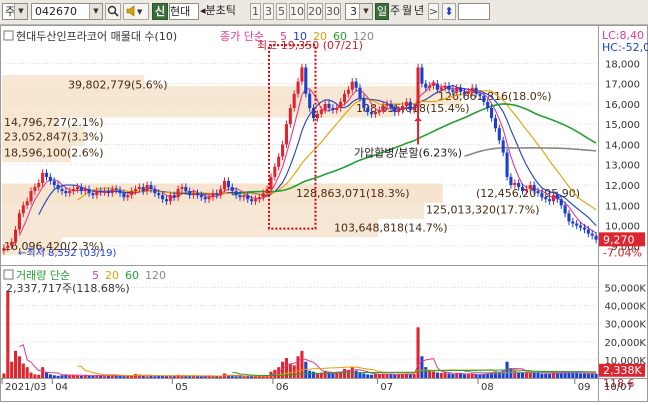 Image resolution: width=648 pixels, height=405 pixels. What do you see at coordinates (619, 239) in the screenshot?
I see `current-price-value: 9,270` at bounding box center [619, 239].